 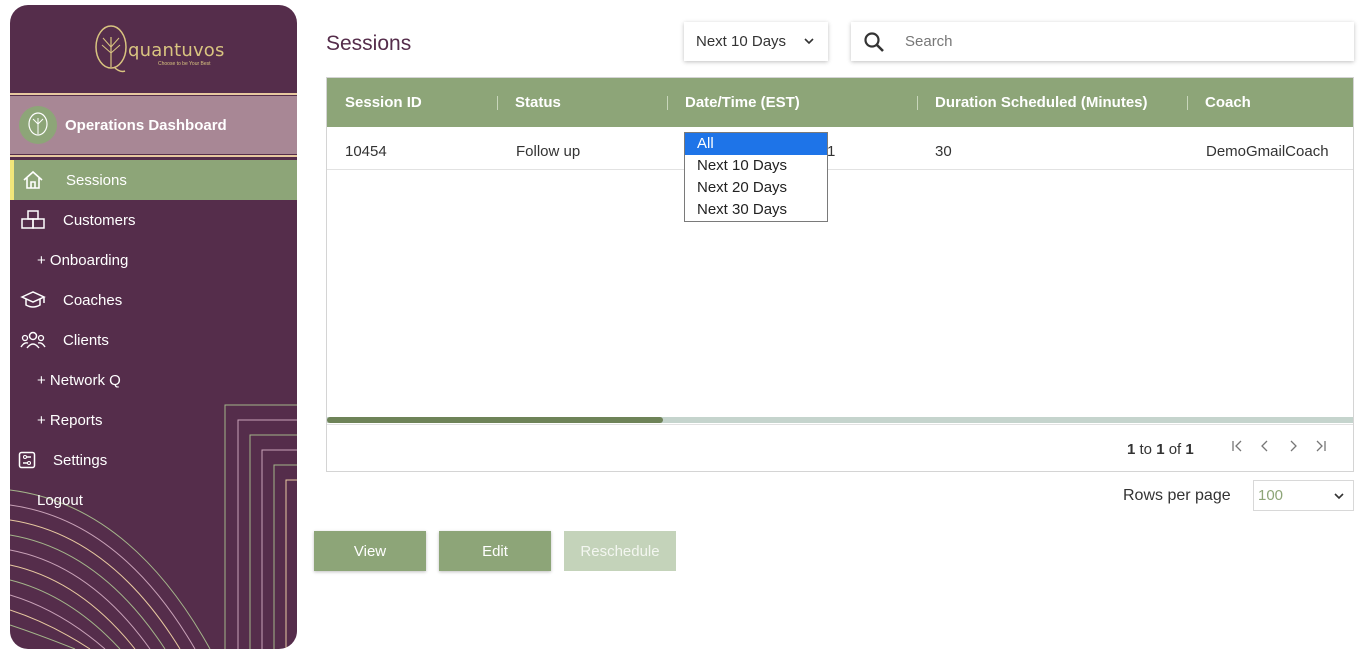 I want to click on sidebar-item-customers: Customers, so click(x=153, y=220).